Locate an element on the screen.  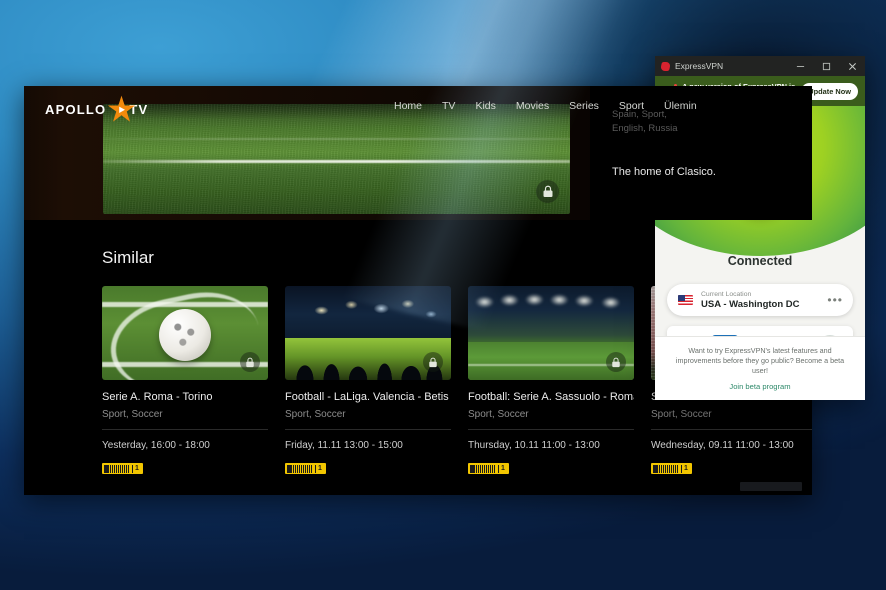
nav-item-series: Series is located at coordinates (584, 106).